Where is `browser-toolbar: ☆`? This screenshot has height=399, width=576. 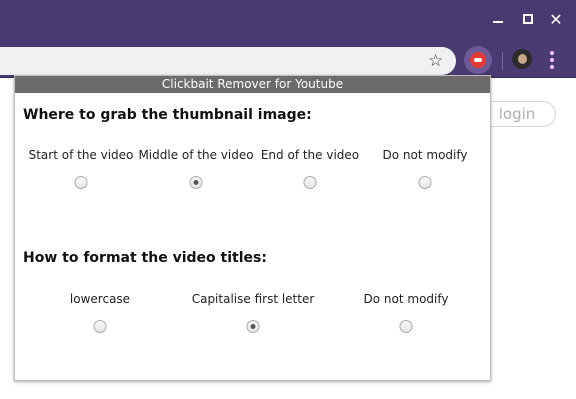 browser-toolbar: ☆ is located at coordinates (288, 60).